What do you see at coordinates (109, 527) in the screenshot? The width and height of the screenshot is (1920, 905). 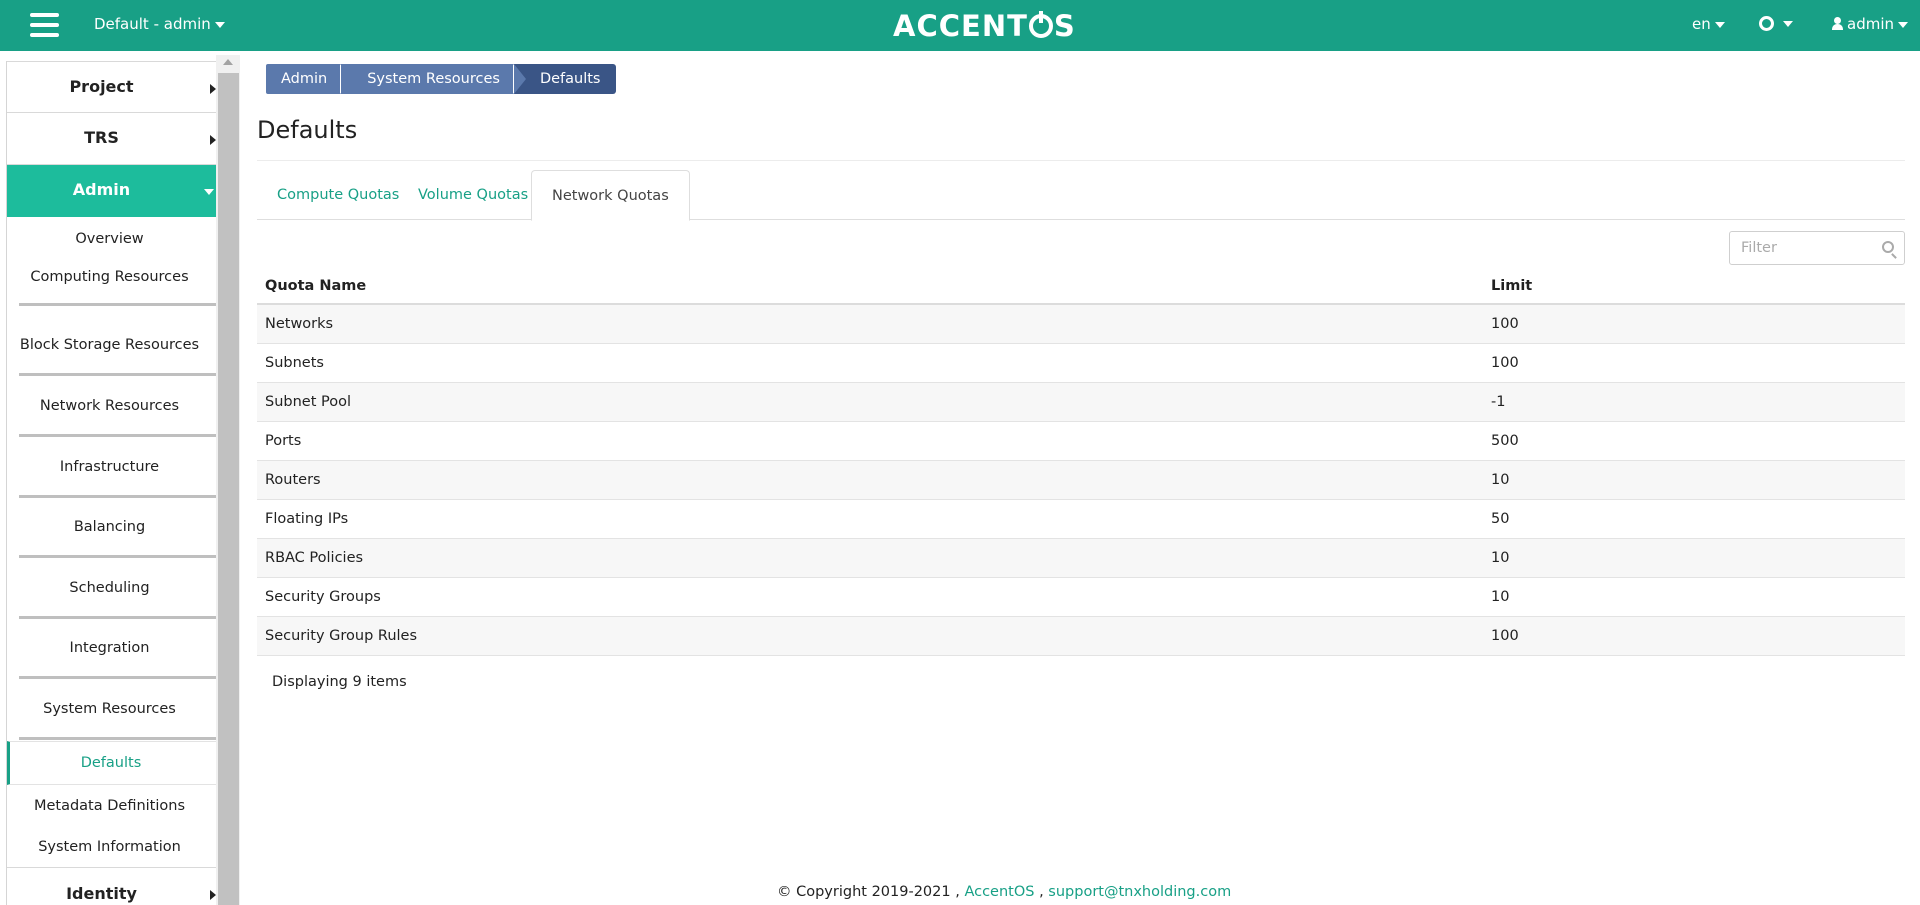 I see `sidebar-item-label: Balancing` at bounding box center [109, 527].